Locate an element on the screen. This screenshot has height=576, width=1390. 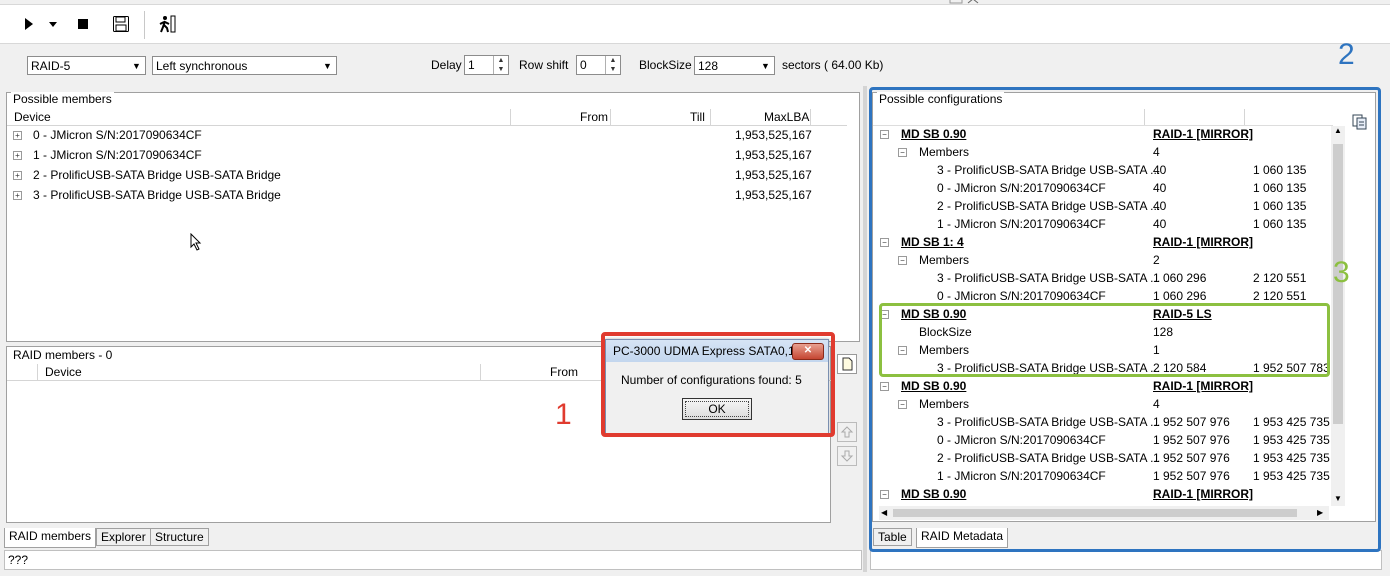
annotation-number-3: 3 is located at coordinates (1341, 272).